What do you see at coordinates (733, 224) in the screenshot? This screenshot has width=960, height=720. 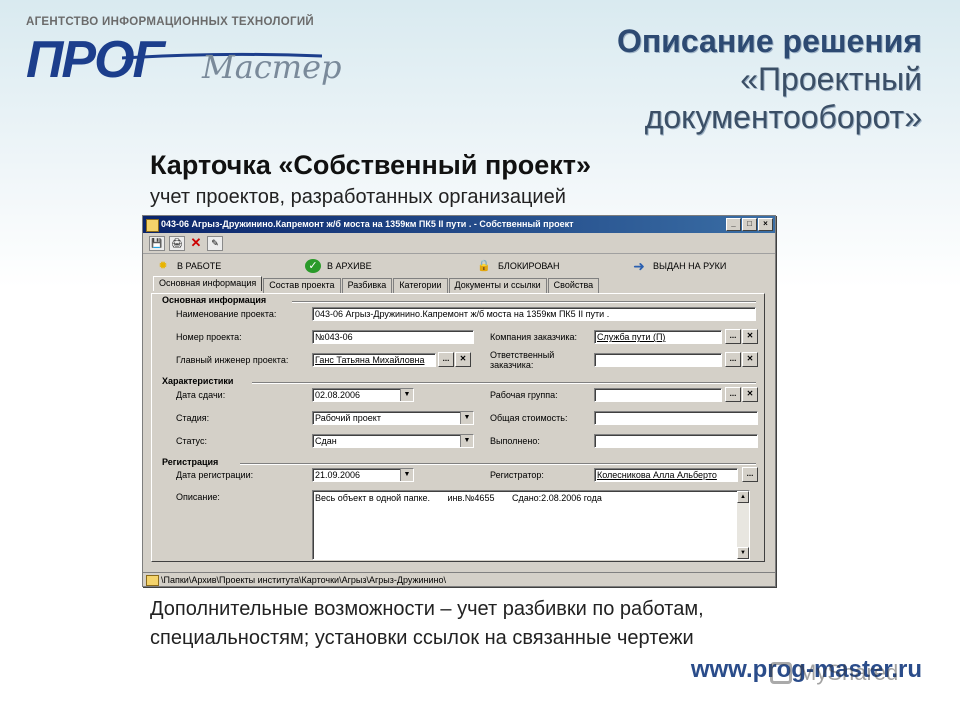 I see `minimize-button: _` at bounding box center [733, 224].